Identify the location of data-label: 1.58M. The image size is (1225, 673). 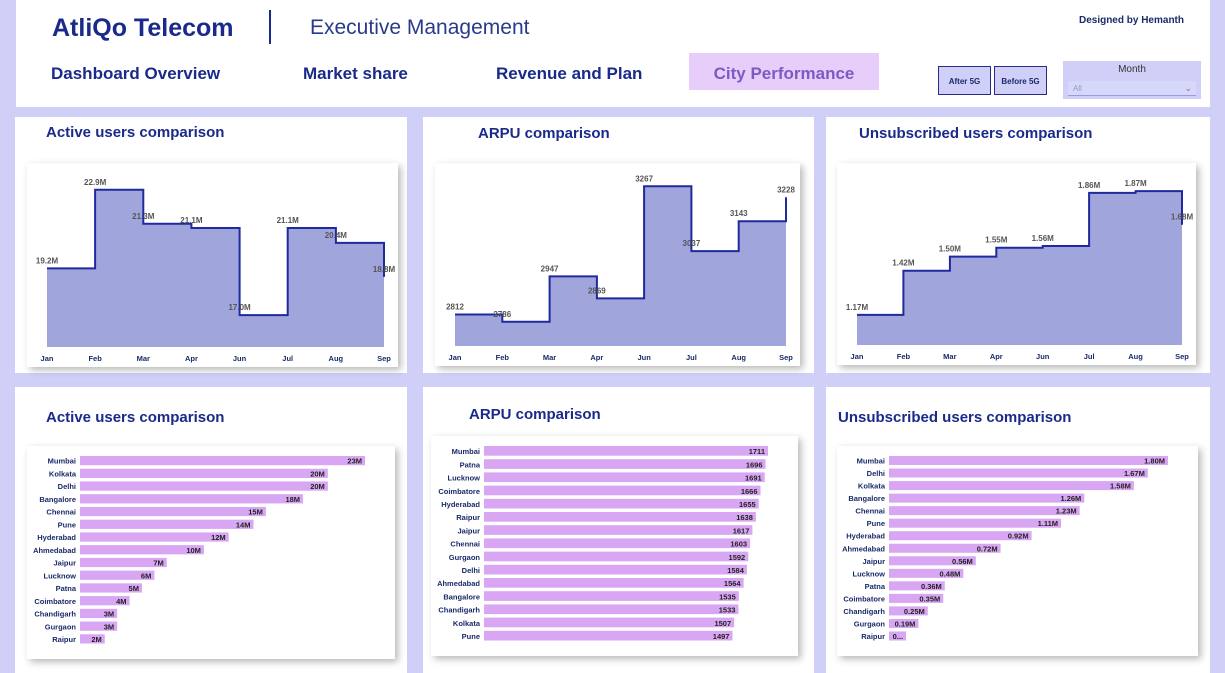
(1120, 486).